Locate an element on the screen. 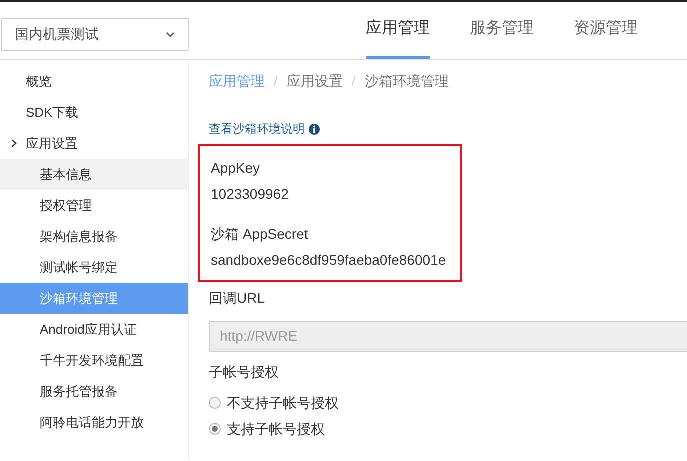  credential-label: 沙箱 AppSecret is located at coordinates (260, 234).